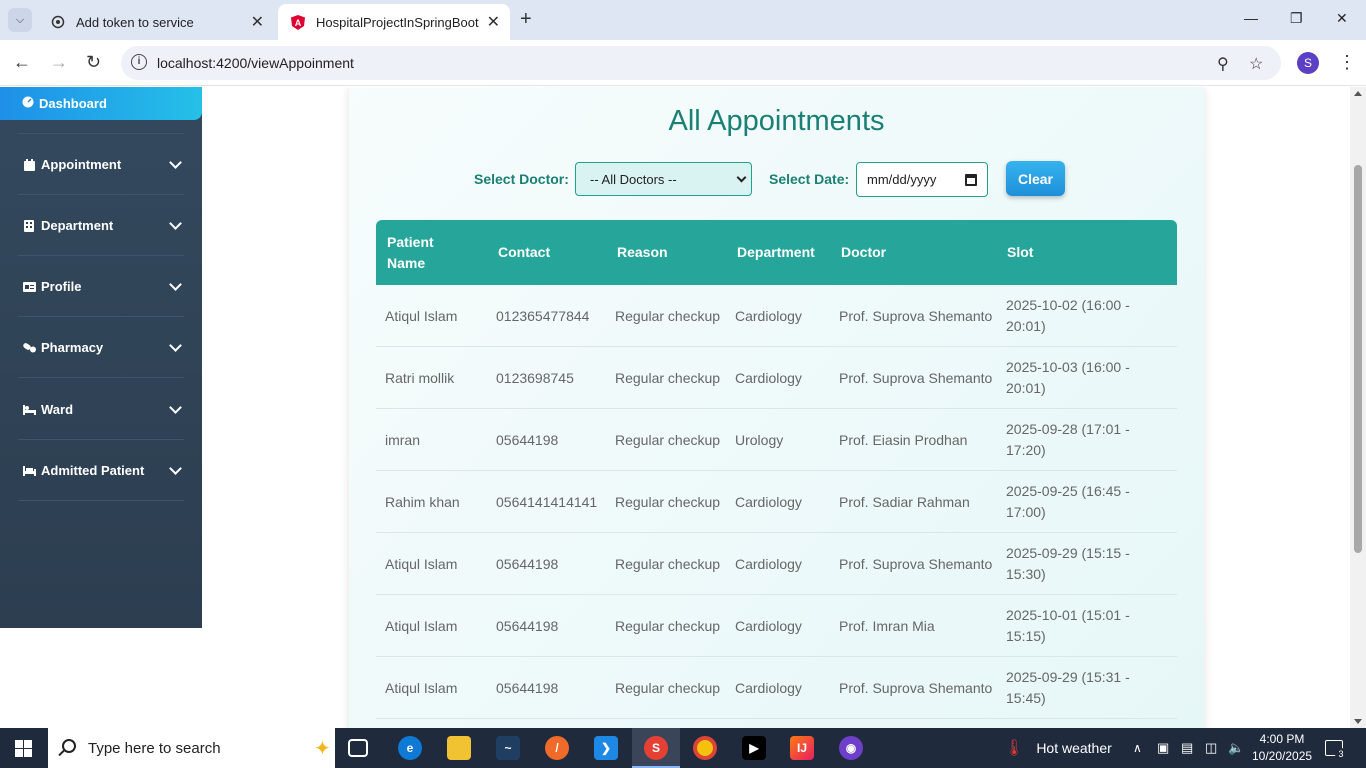 Image resolution: width=1366 pixels, height=768 pixels. What do you see at coordinates (101, 286) in the screenshot?
I see `sidebar-item-profile: Profile` at bounding box center [101, 286].